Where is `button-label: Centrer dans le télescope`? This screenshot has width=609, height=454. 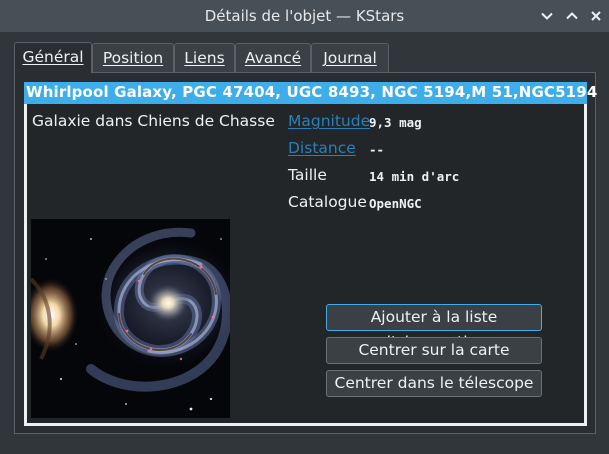
button-label: Centrer dans le télescope is located at coordinates (434, 383).